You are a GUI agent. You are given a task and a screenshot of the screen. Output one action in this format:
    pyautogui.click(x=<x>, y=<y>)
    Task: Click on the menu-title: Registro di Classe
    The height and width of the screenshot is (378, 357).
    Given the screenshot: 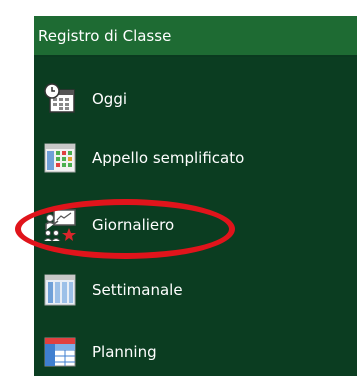 What is the action you would take?
    pyautogui.click(x=105, y=35)
    